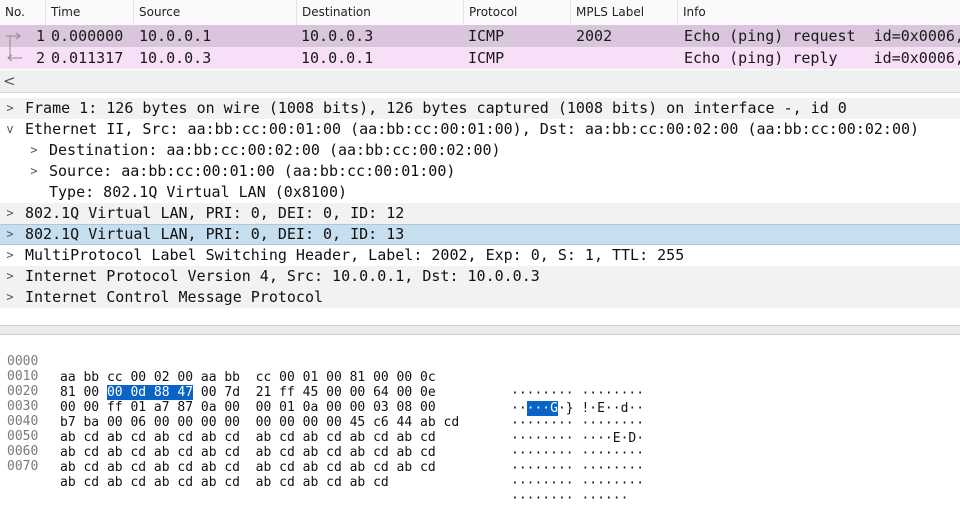  Describe the element at coordinates (480, 192) in the screenshot. I see `tree-item-eth-type: Type: 802.1Q Virtual LAN (0x8100)` at that location.